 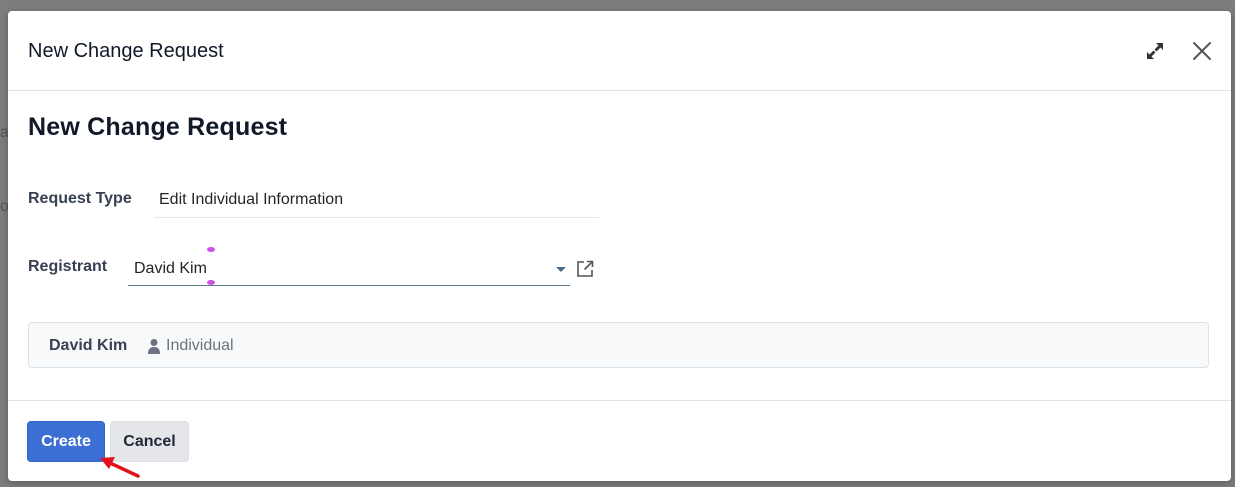 What do you see at coordinates (149, 441) in the screenshot?
I see `cancel-button: Cancel` at bounding box center [149, 441].